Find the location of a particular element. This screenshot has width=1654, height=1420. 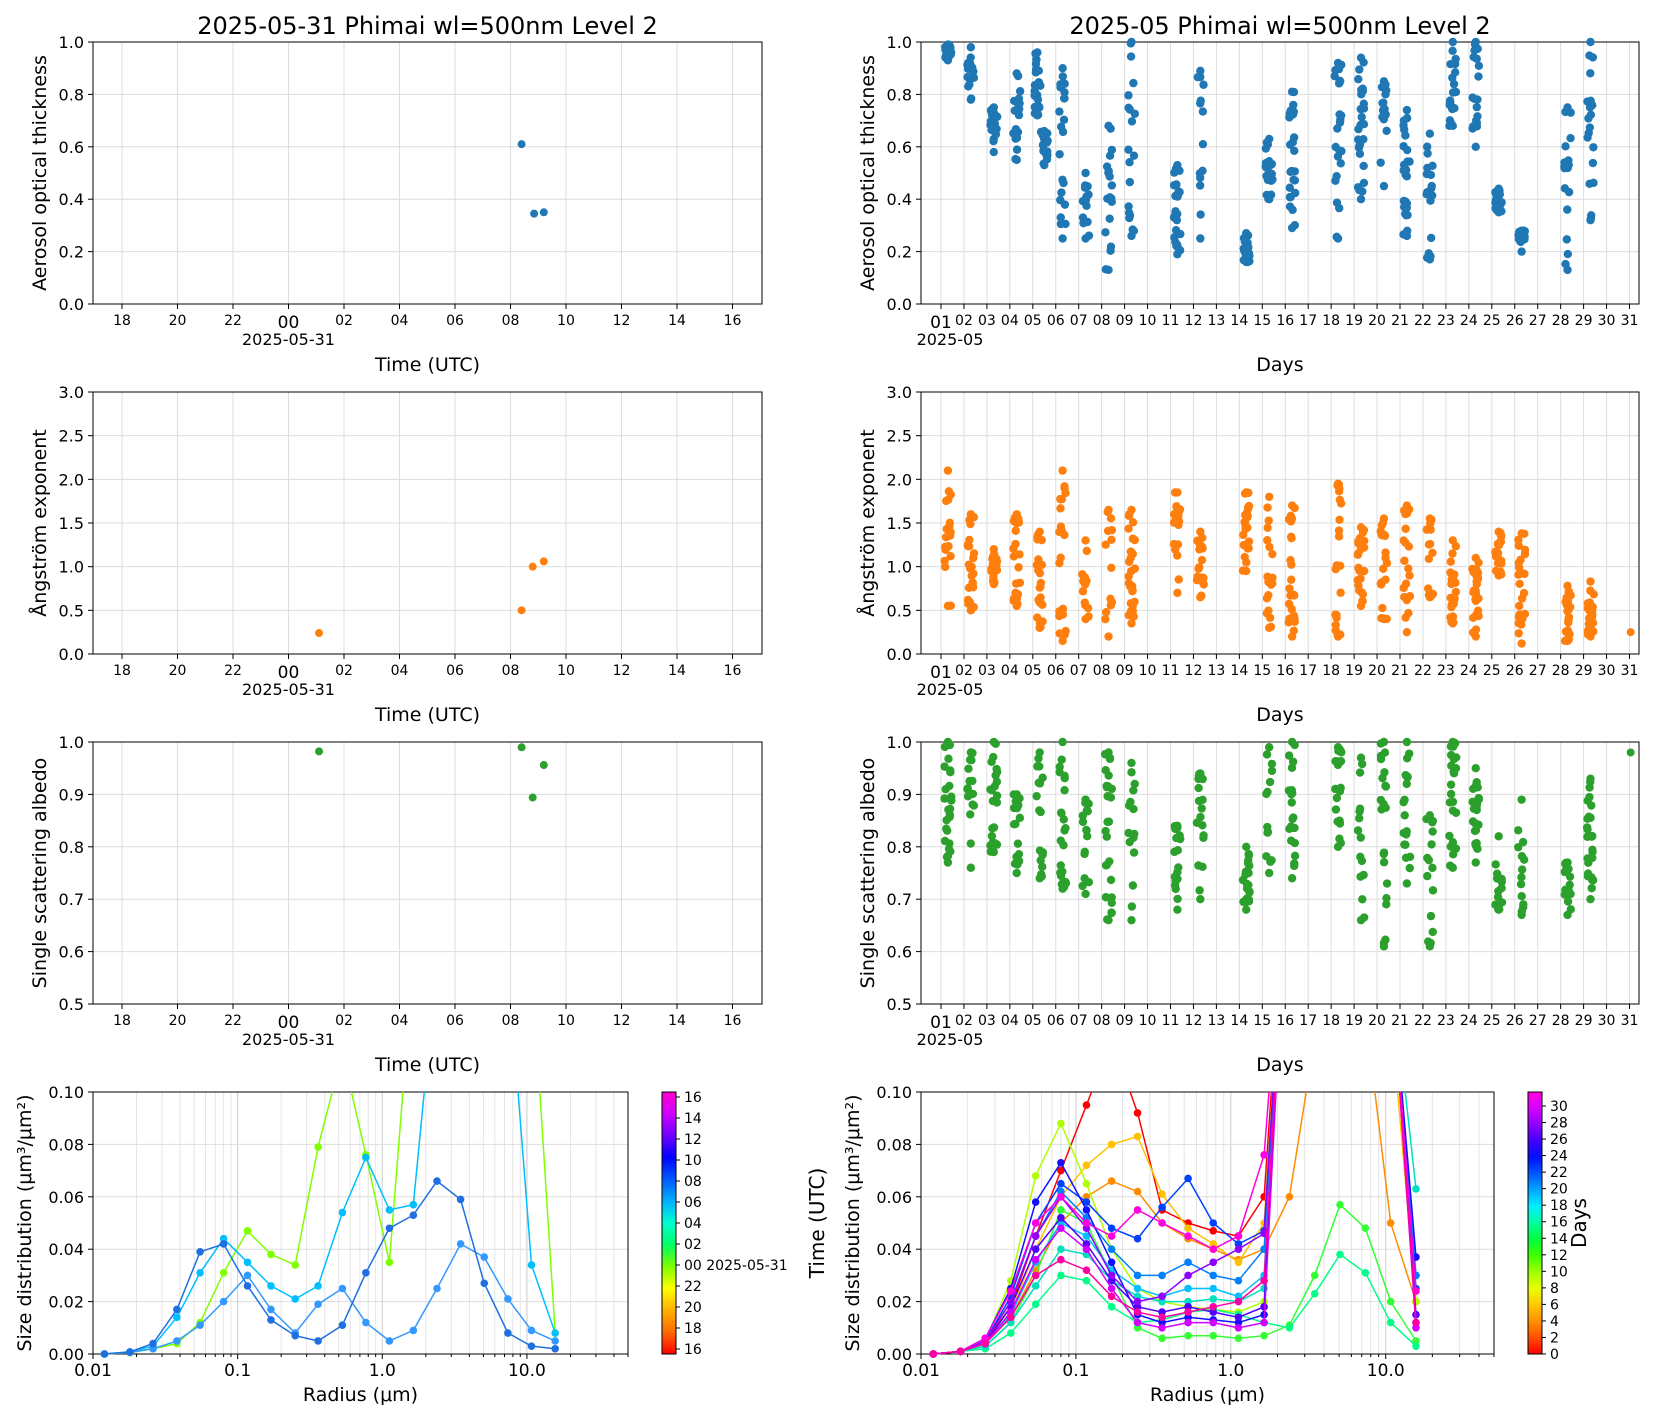

x-date-label: 2025-05-31 is located at coordinates (288, 1039).